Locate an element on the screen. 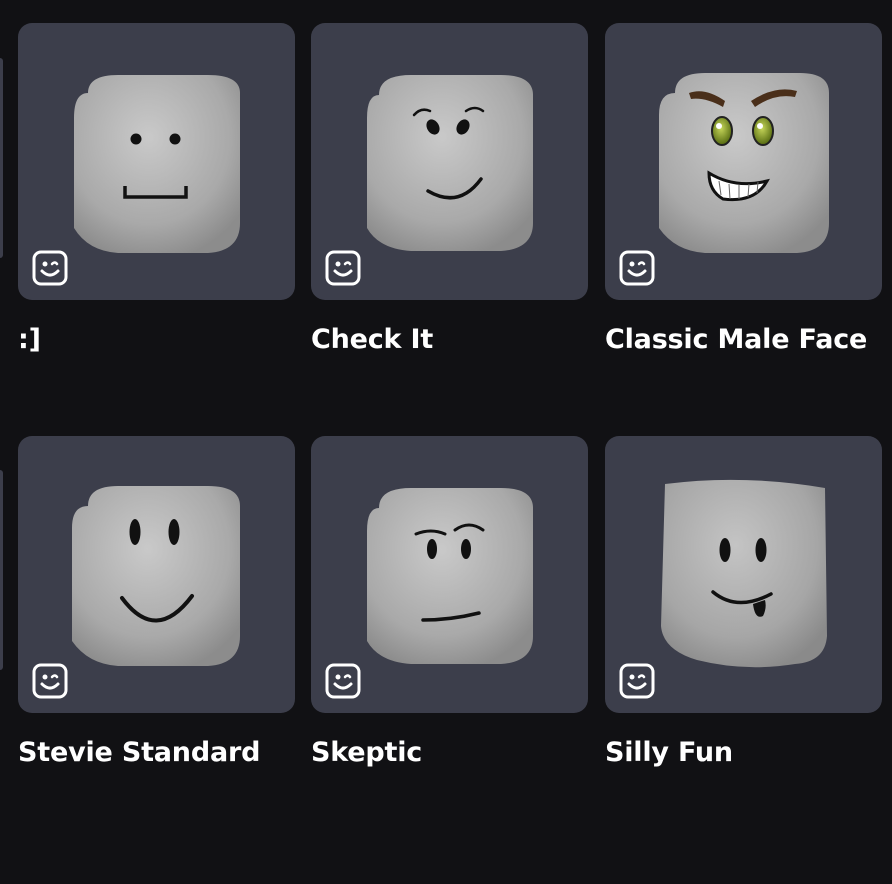 Image resolution: width=892 pixels, height=884 pixels. item-name: Classic Male Face is located at coordinates (743, 339).